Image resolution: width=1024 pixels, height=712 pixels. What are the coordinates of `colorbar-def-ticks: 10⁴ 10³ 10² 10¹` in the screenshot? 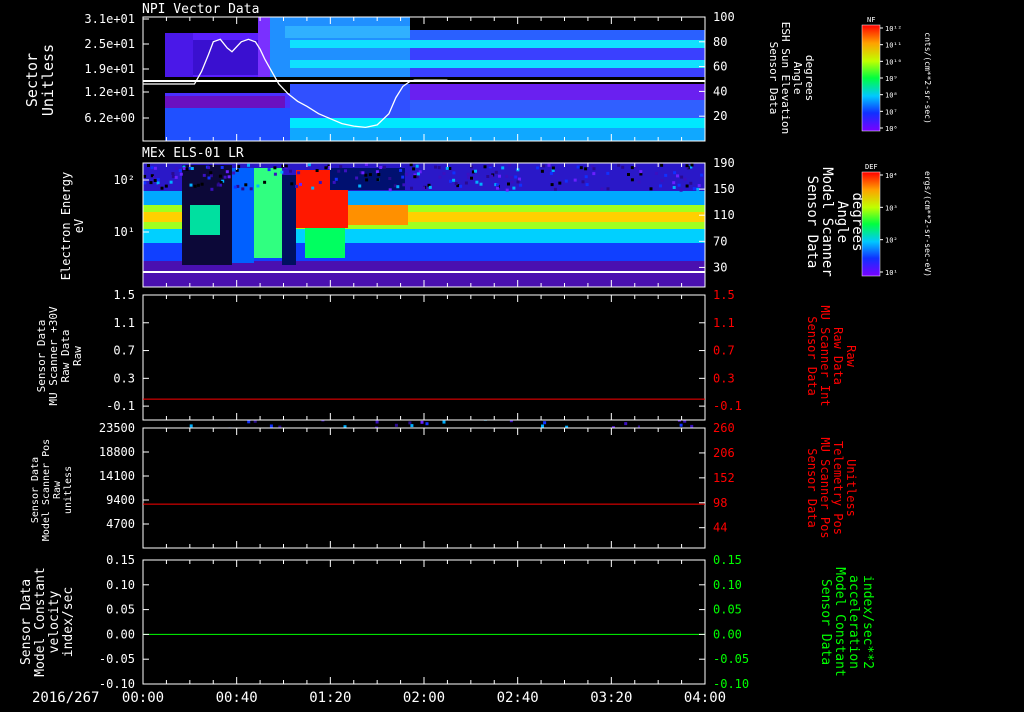 It's located at (889, 224).